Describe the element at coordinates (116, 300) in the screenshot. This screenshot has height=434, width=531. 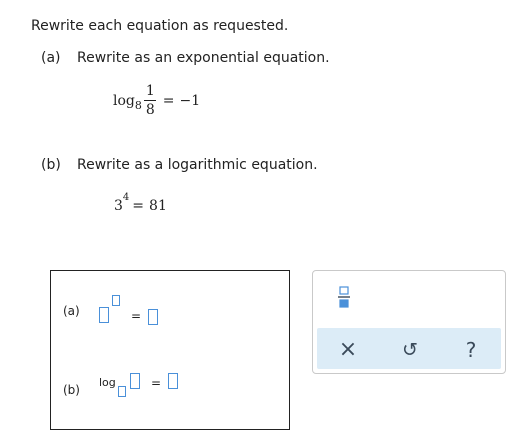
I see `answer-a-exponent-slot` at that location.